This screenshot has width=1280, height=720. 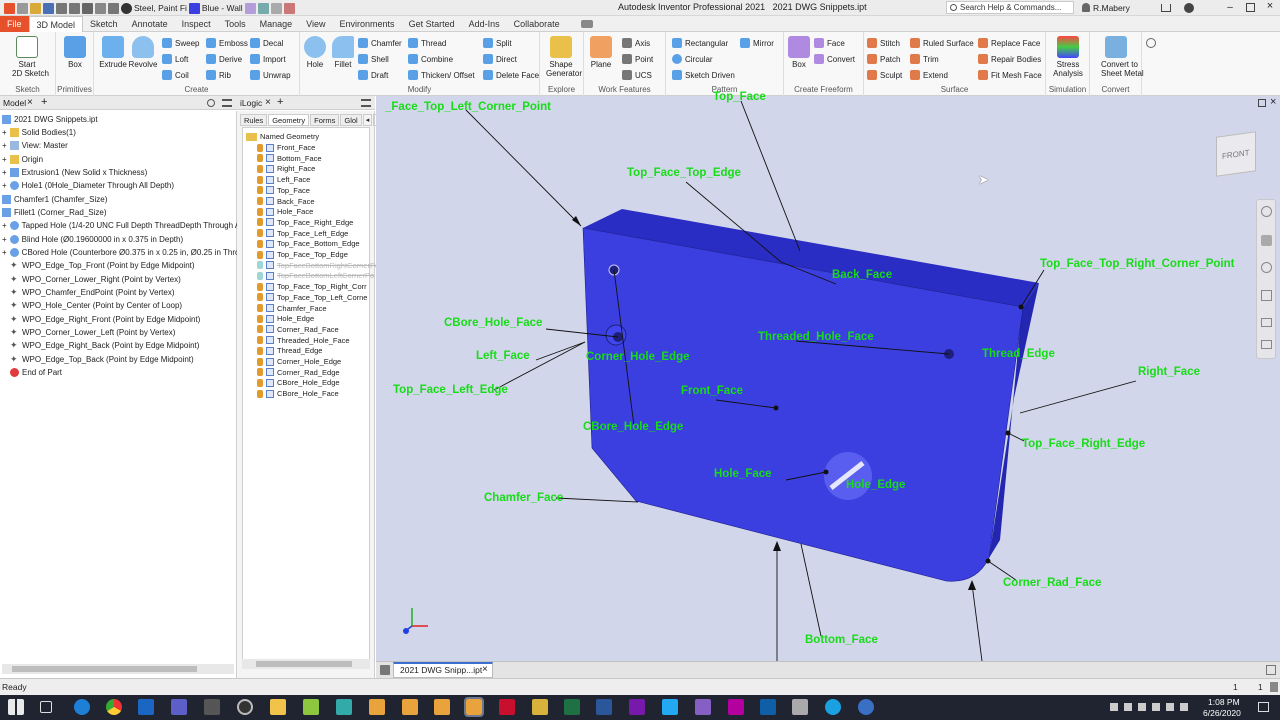 I want to click on viewport-maximize-icon, so click(x=1262, y=103).